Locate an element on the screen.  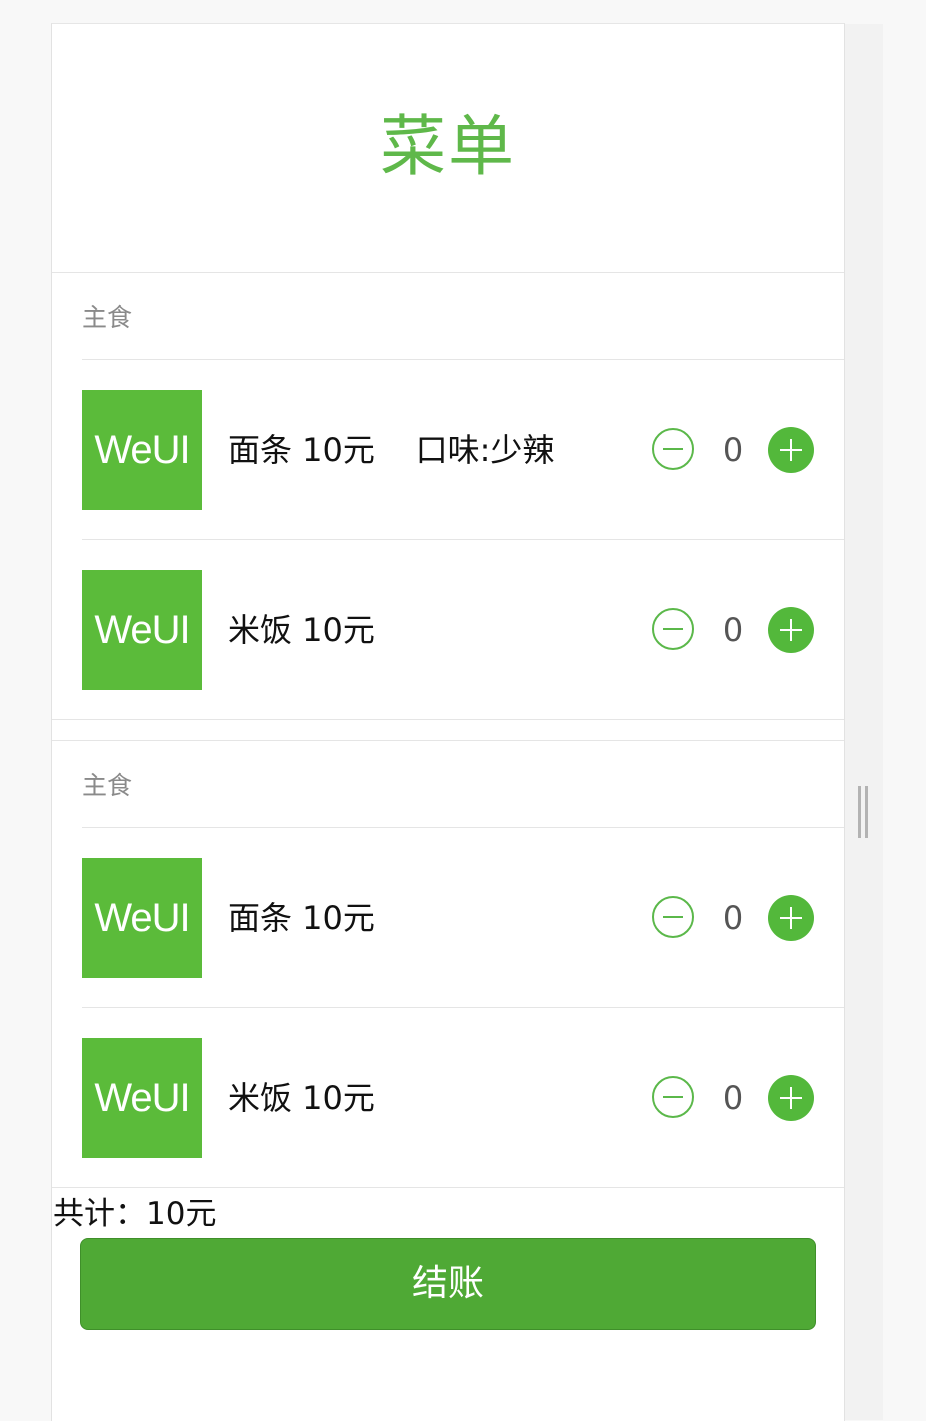
list-item: WeUI 面条 10元 口味:少辣 0 is located at coordinates (463, 449).